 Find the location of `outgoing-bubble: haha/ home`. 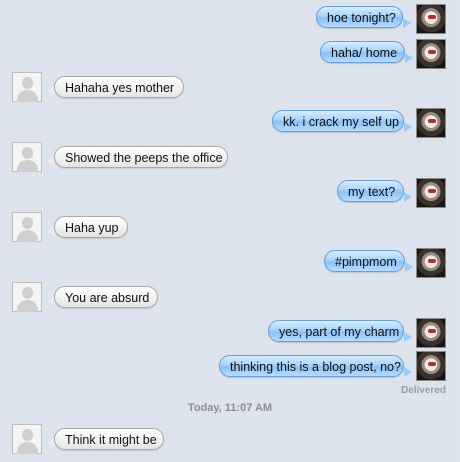

outgoing-bubble: haha/ home is located at coordinates (362, 52).